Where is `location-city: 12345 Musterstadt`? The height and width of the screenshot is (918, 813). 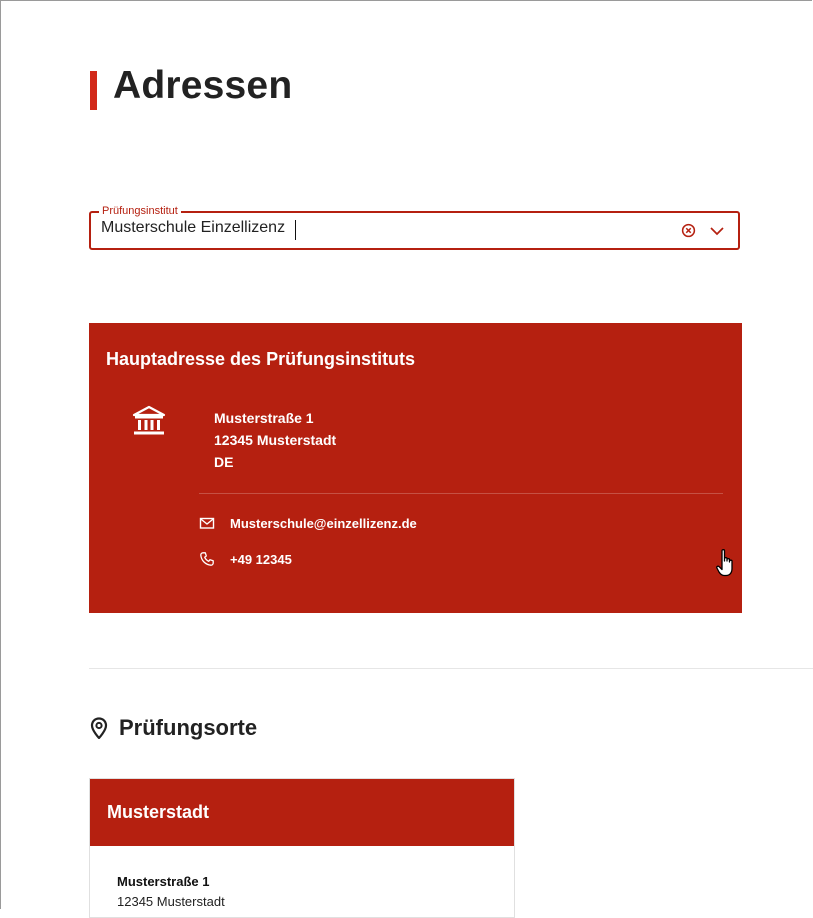 location-city: 12345 Musterstadt is located at coordinates (171, 901).